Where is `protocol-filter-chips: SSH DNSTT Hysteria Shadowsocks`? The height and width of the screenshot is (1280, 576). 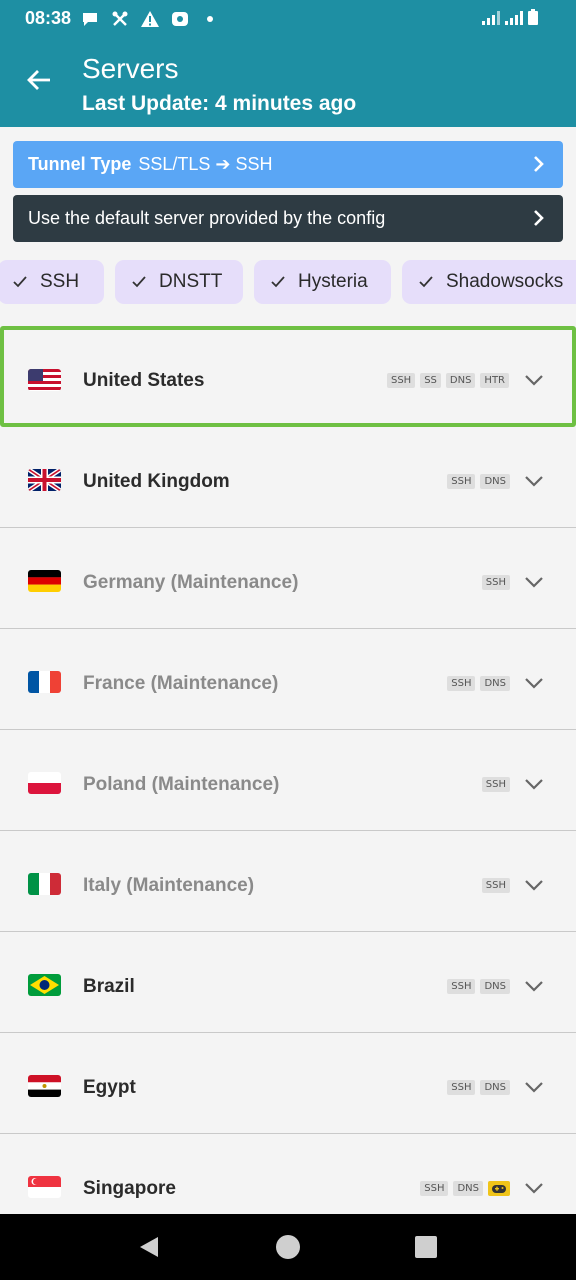
protocol-filter-chips: SSH DNSTT Hysteria Shadowsocks is located at coordinates (288, 282).